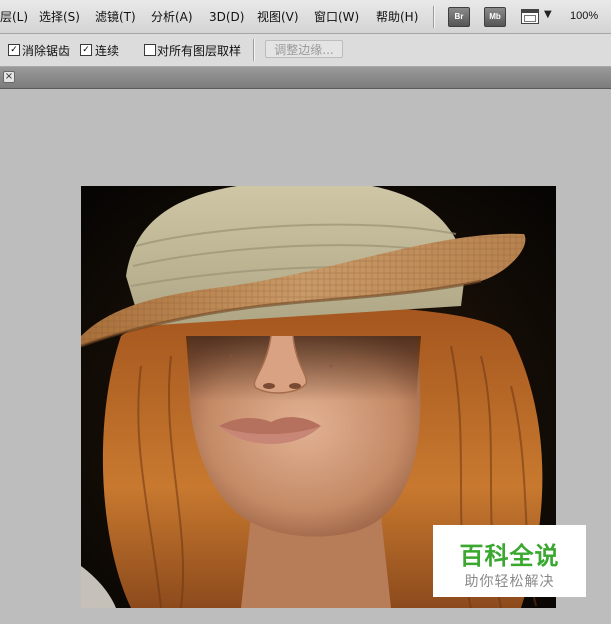 Image resolution: width=611 pixels, height=624 pixels. I want to click on mini-bridge-button: Mb, so click(495, 17).